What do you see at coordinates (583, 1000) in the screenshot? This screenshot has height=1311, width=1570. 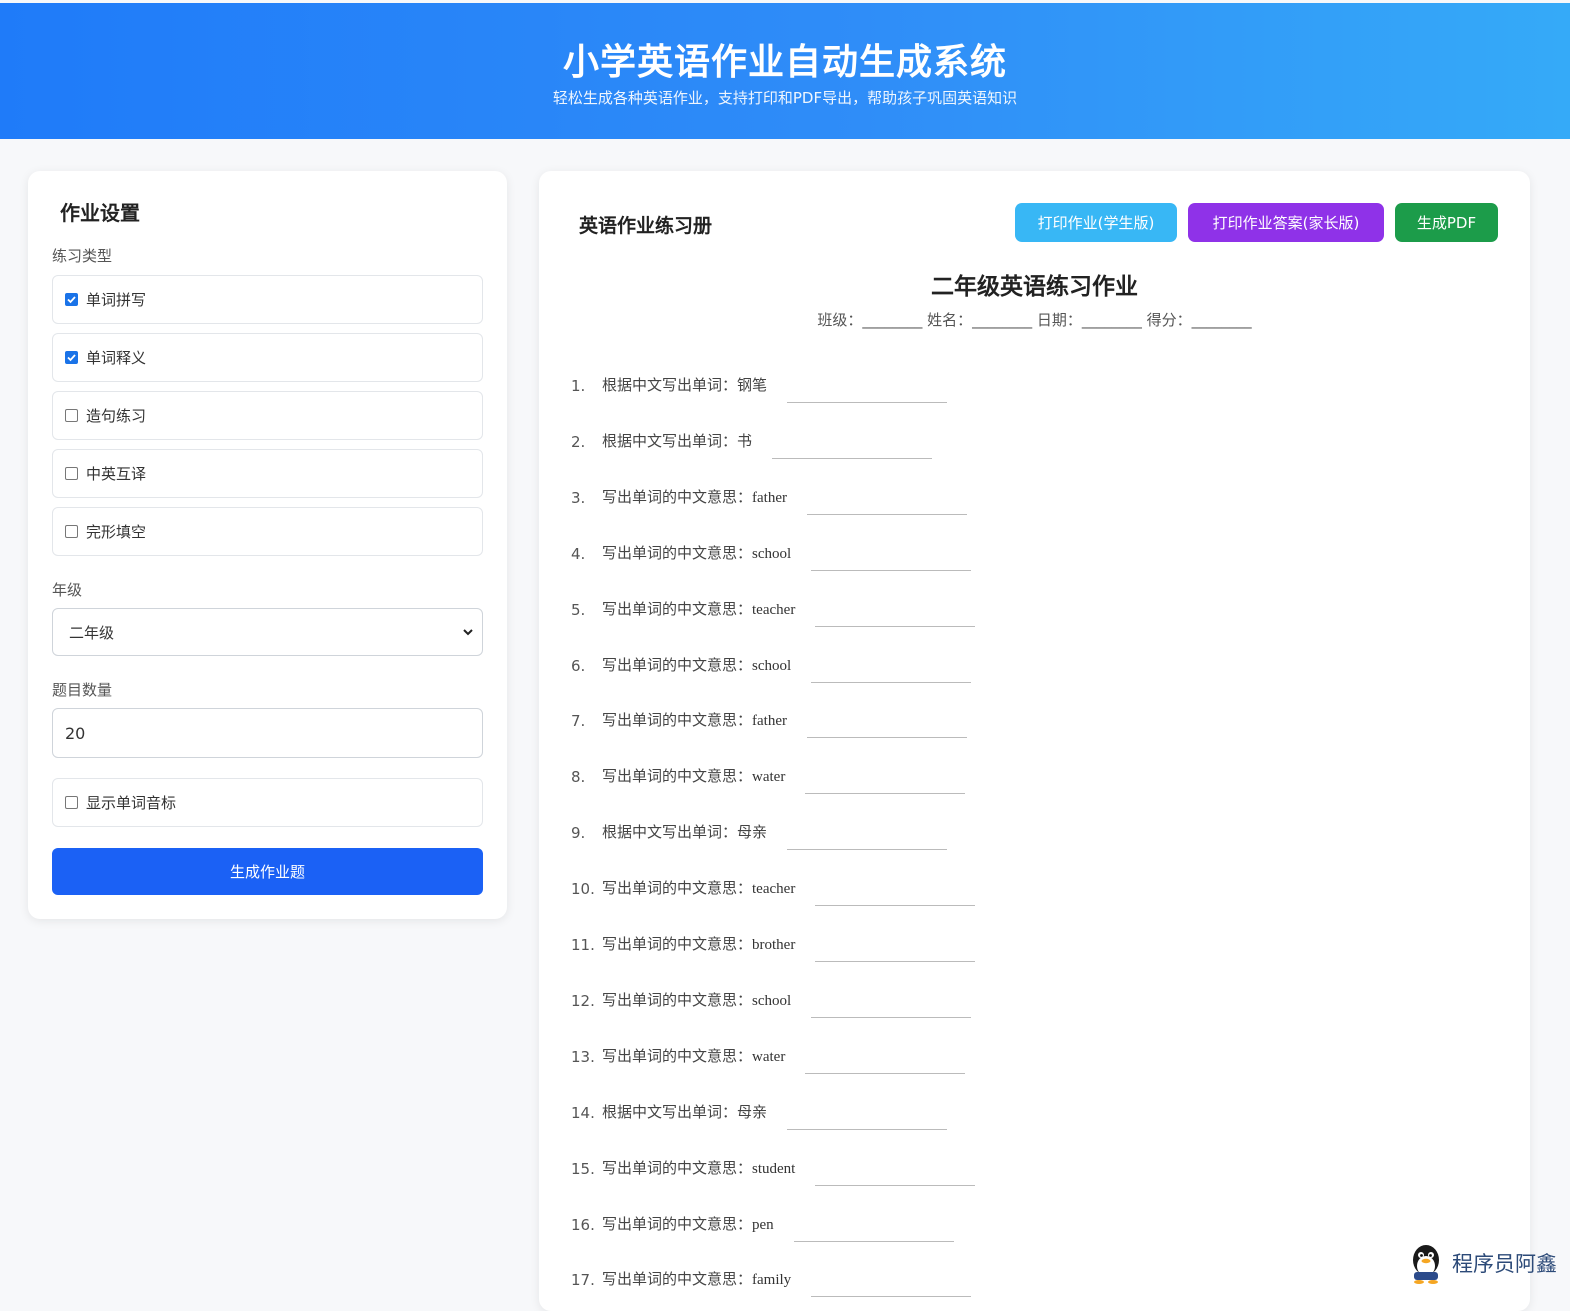 I see `question-number: 12.` at bounding box center [583, 1000].